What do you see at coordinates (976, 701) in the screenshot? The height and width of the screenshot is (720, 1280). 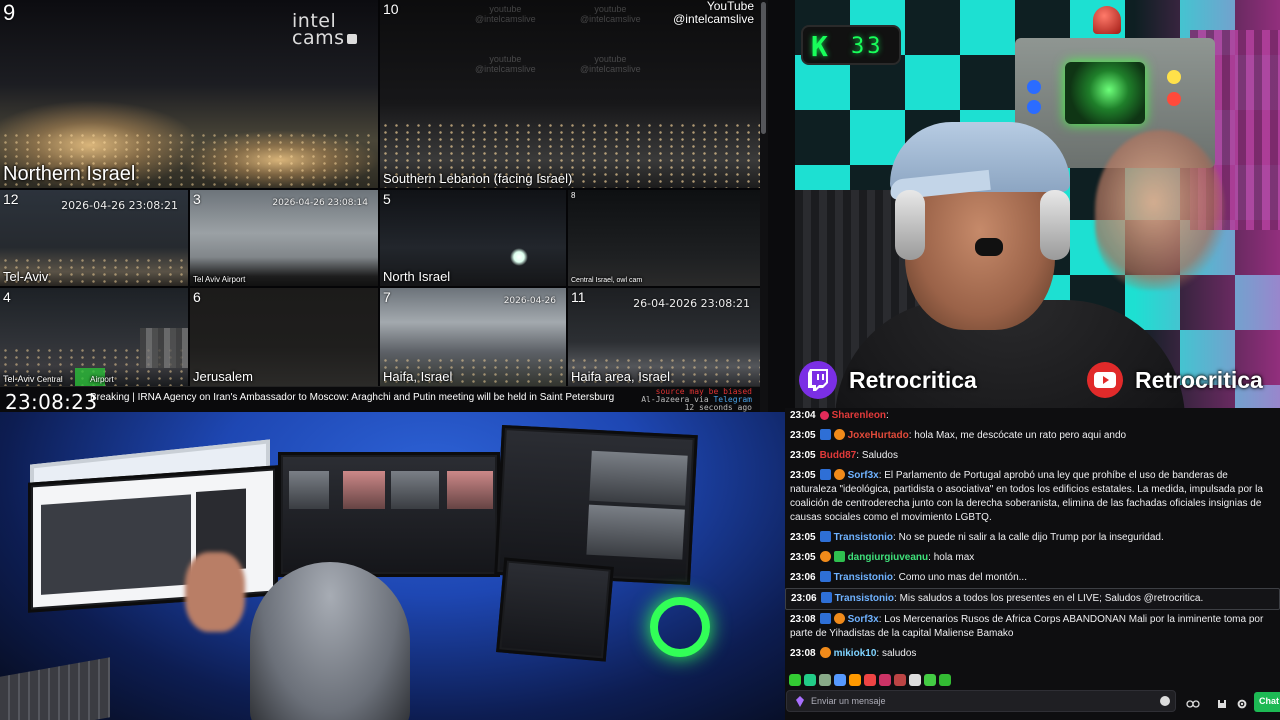 I see `chat-input-field` at bounding box center [976, 701].